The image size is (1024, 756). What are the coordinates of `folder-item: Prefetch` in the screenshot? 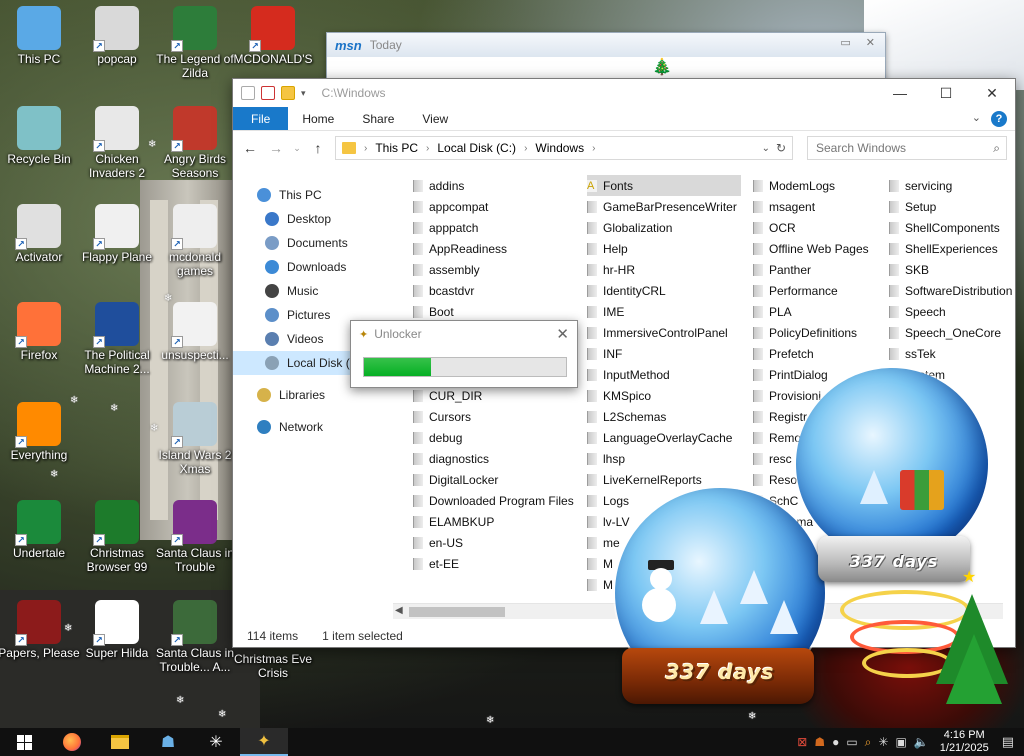 It's located at (817, 353).